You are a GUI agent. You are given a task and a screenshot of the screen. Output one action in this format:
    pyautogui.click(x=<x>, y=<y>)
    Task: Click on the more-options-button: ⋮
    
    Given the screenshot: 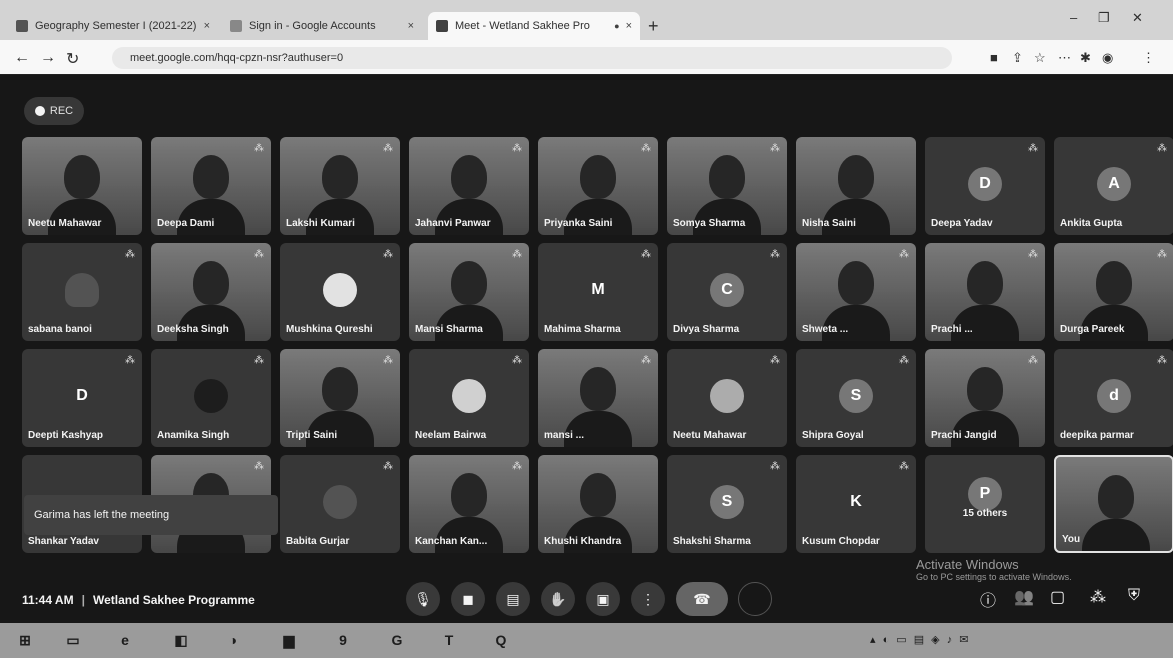 What is the action you would take?
    pyautogui.click(x=648, y=599)
    